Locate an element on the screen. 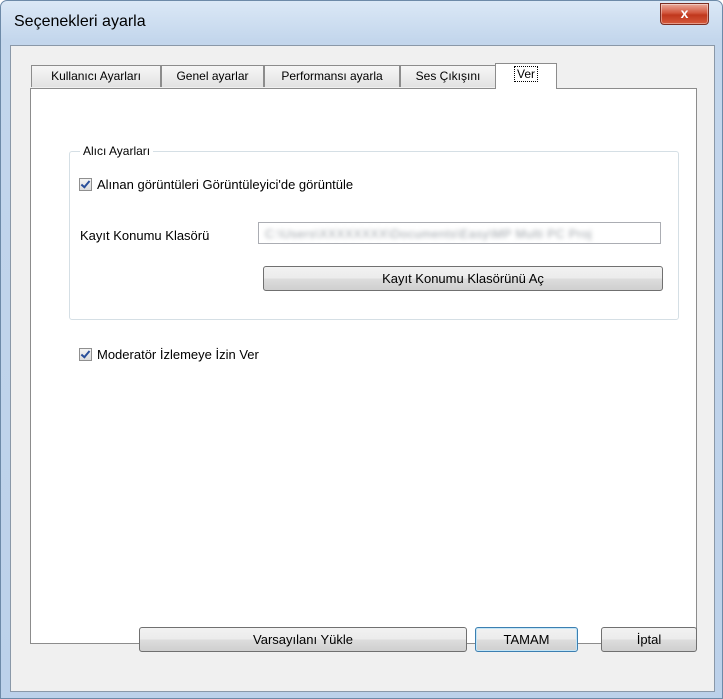 Image resolution: width=723 pixels, height=699 pixels. tab-label: Ses Çıkışını is located at coordinates (448, 76).